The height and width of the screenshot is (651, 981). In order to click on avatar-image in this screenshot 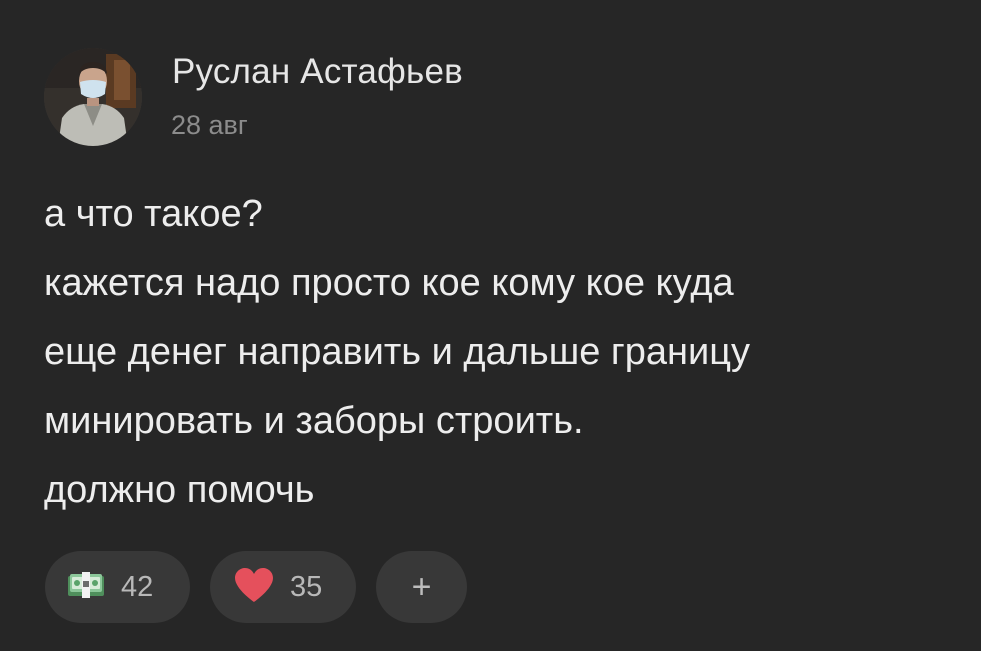, I will do `click(93, 97)`.